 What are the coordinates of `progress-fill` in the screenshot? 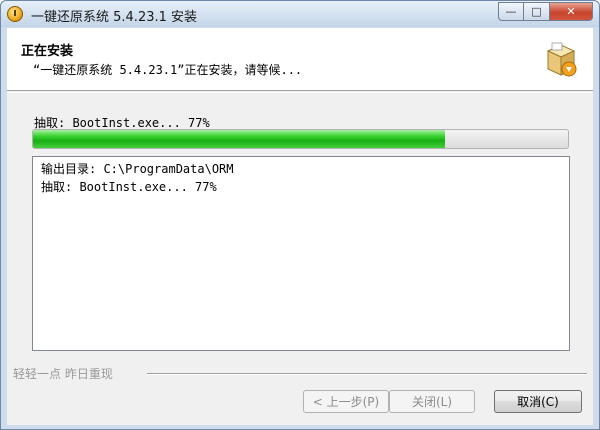 It's located at (239, 139).